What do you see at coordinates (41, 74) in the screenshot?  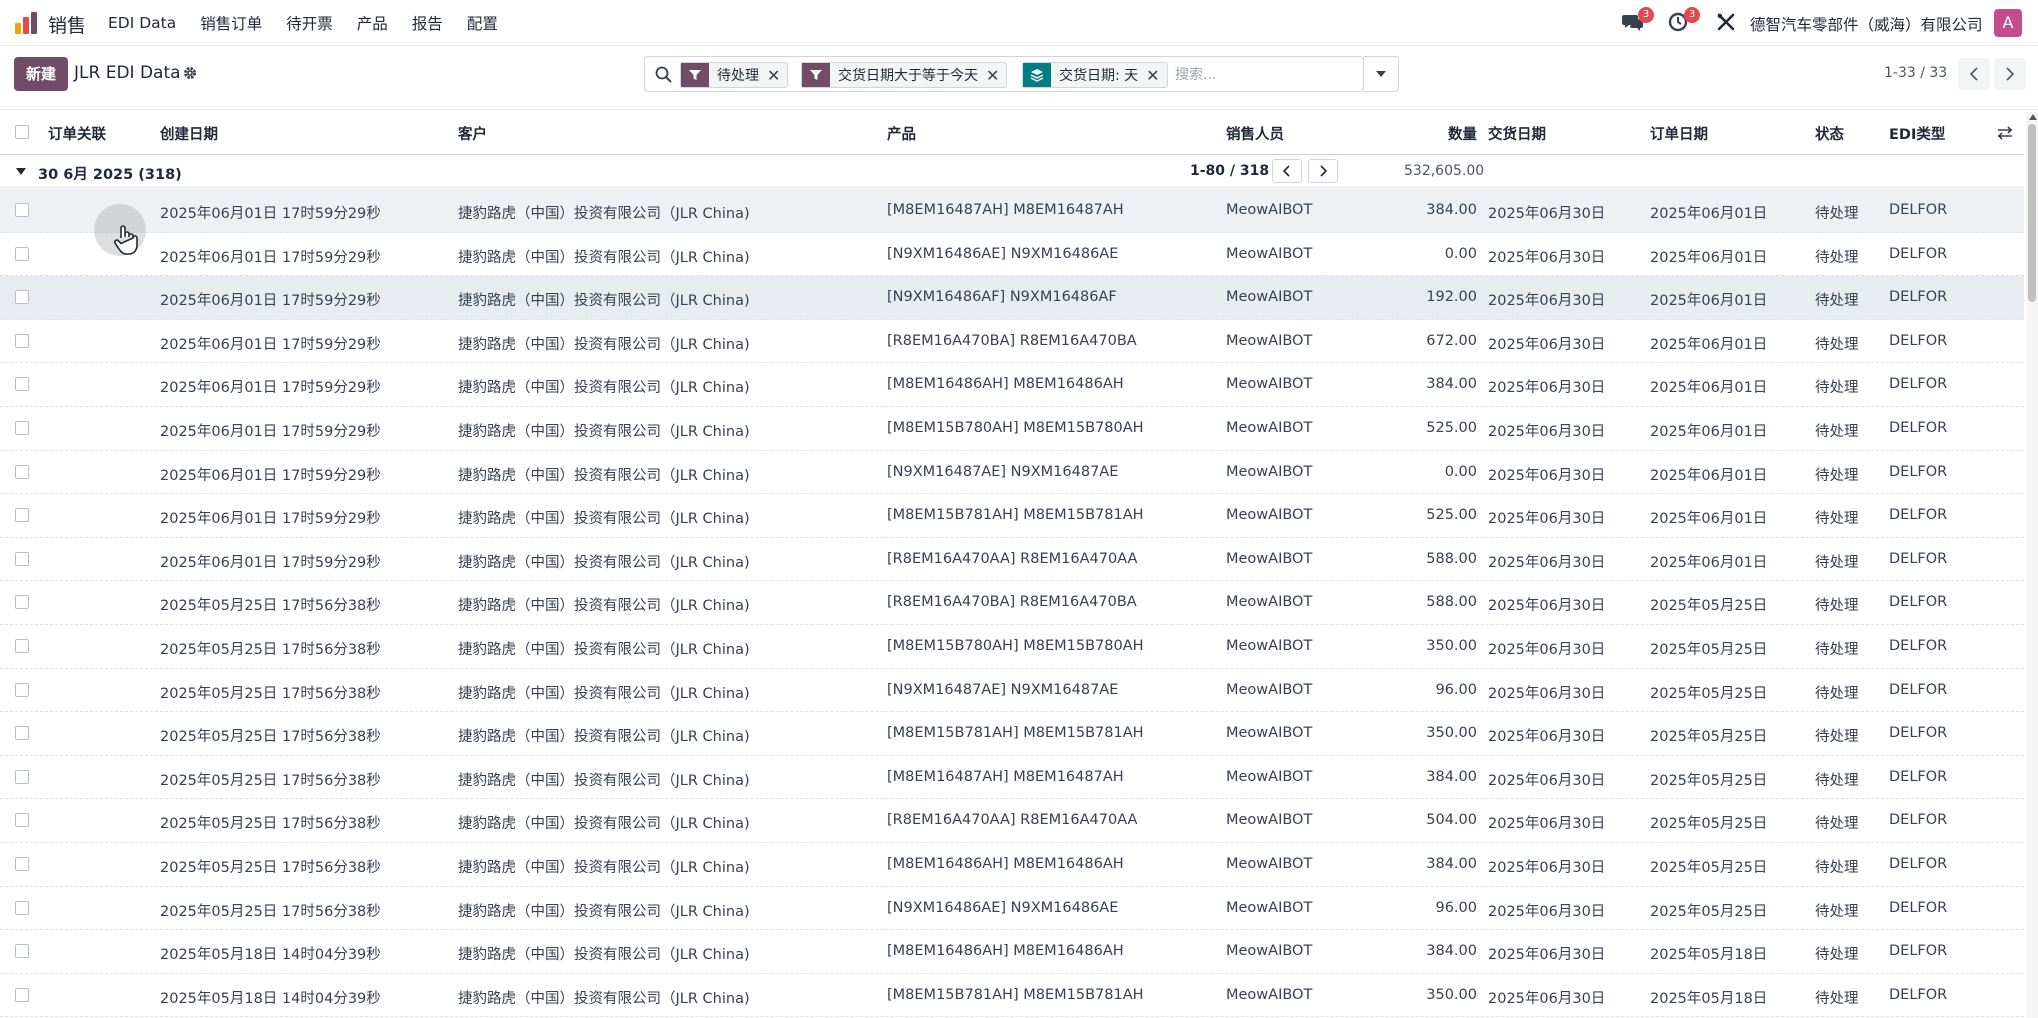 I see `new-button: 新建` at bounding box center [41, 74].